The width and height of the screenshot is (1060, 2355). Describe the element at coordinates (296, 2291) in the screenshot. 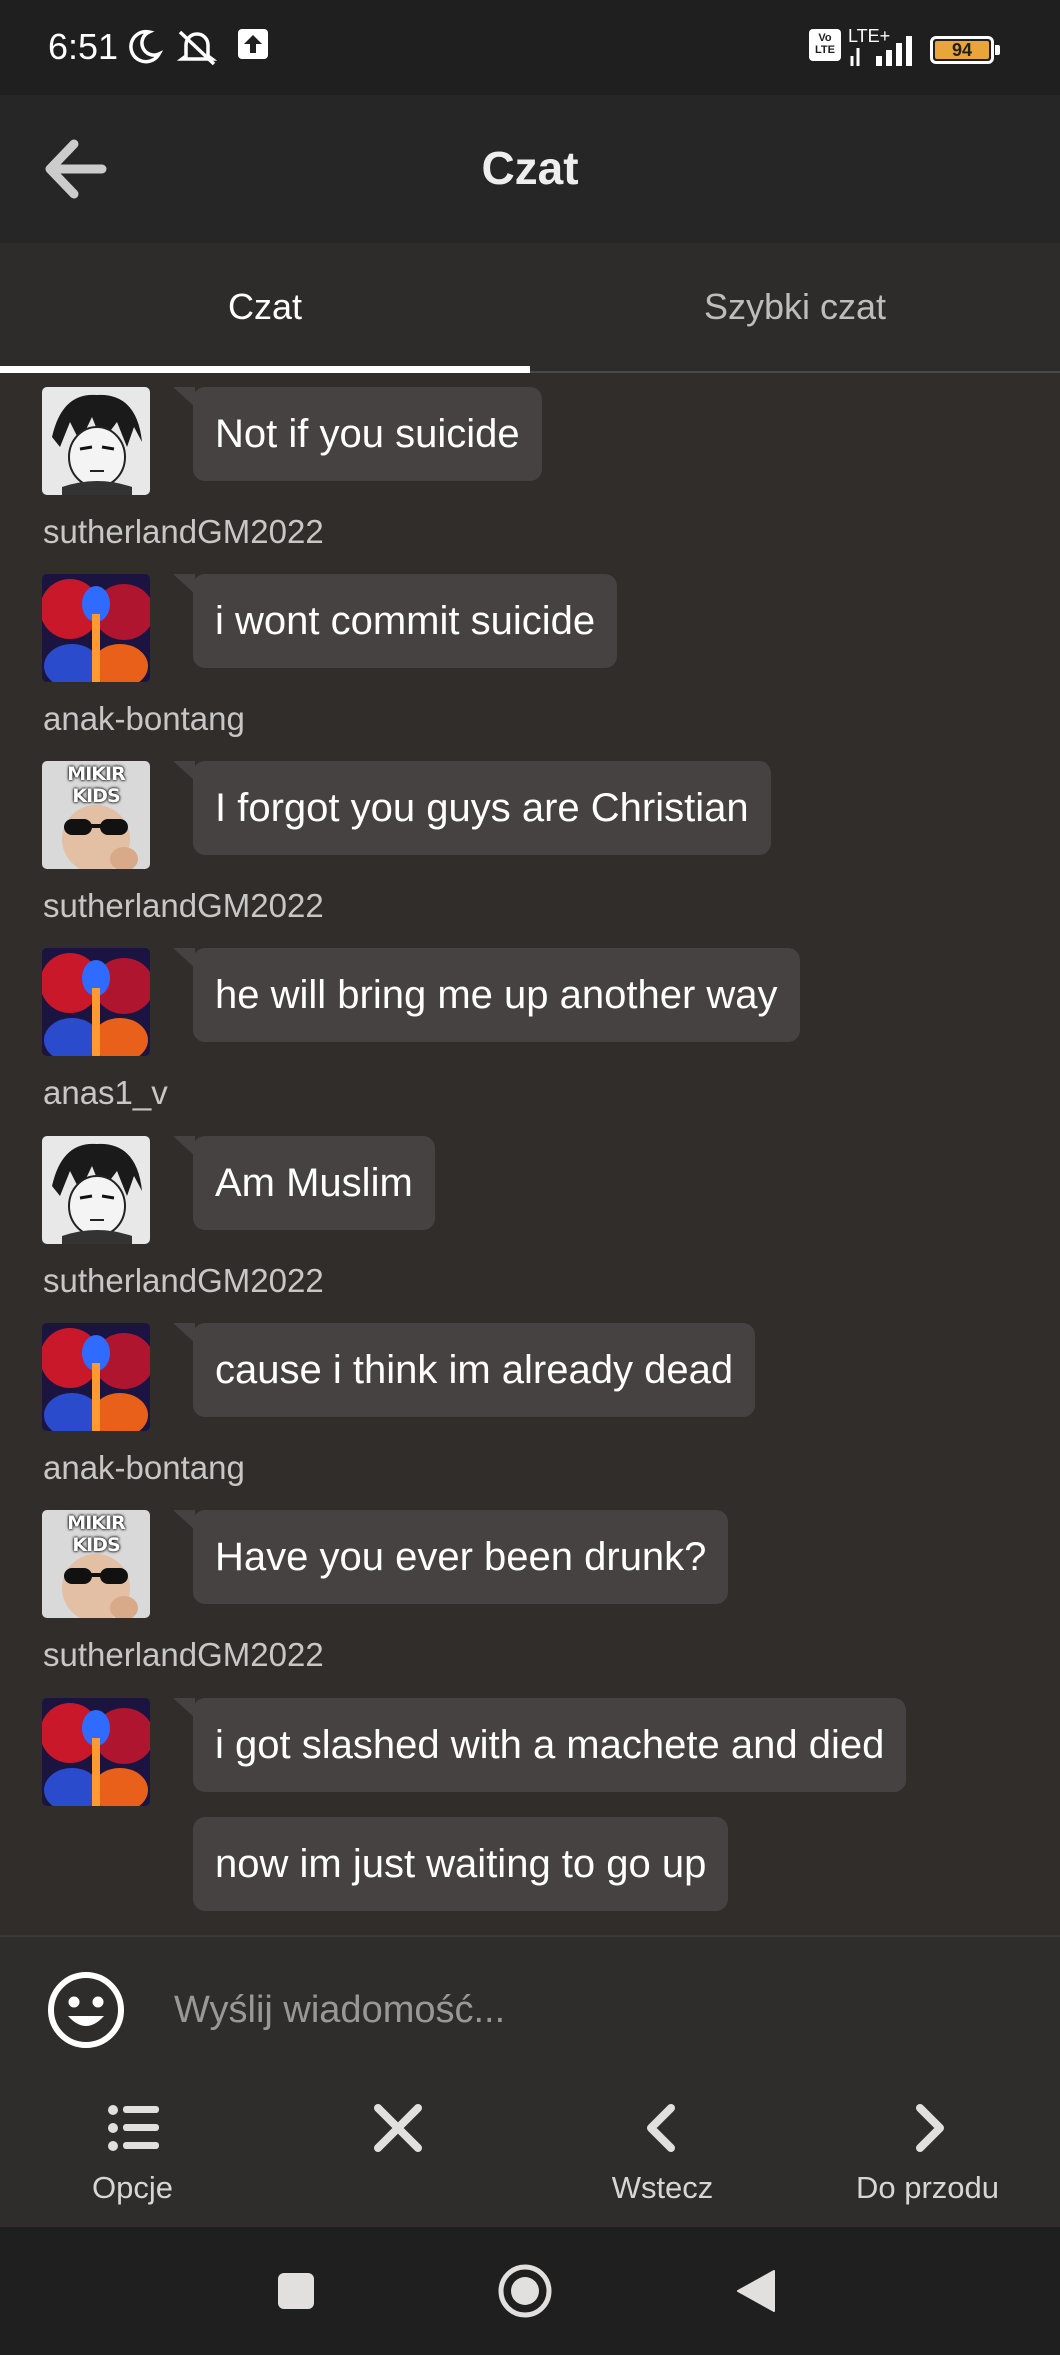

I see `recents-icon` at that location.